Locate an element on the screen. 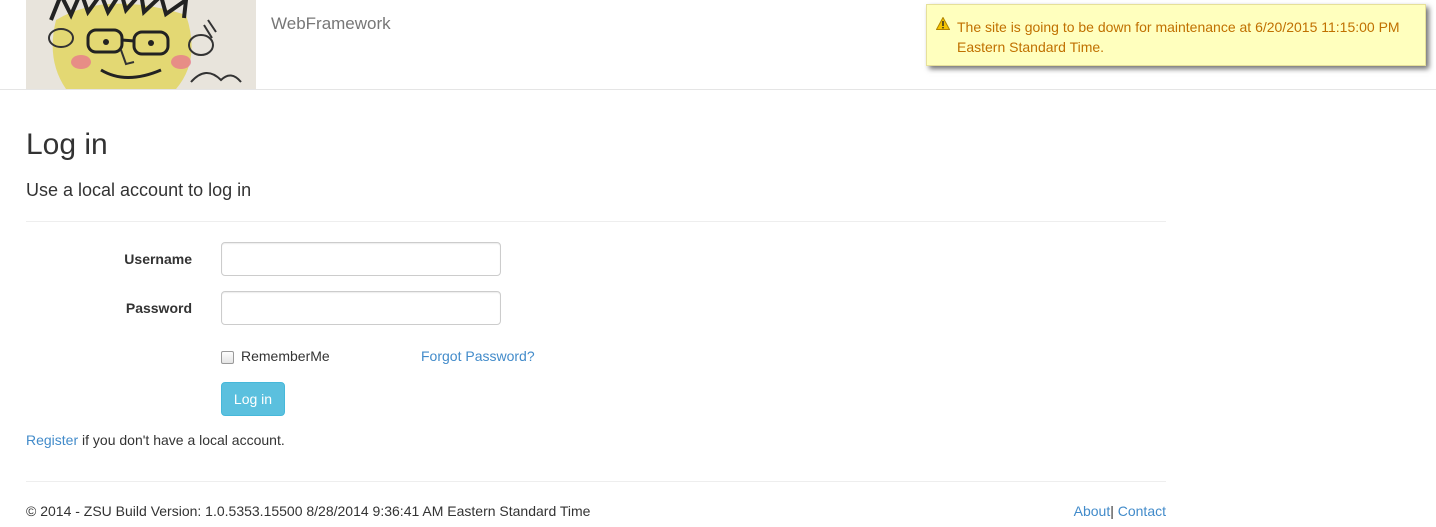 This screenshot has width=1436, height=527. login-button: Log in is located at coordinates (253, 399).